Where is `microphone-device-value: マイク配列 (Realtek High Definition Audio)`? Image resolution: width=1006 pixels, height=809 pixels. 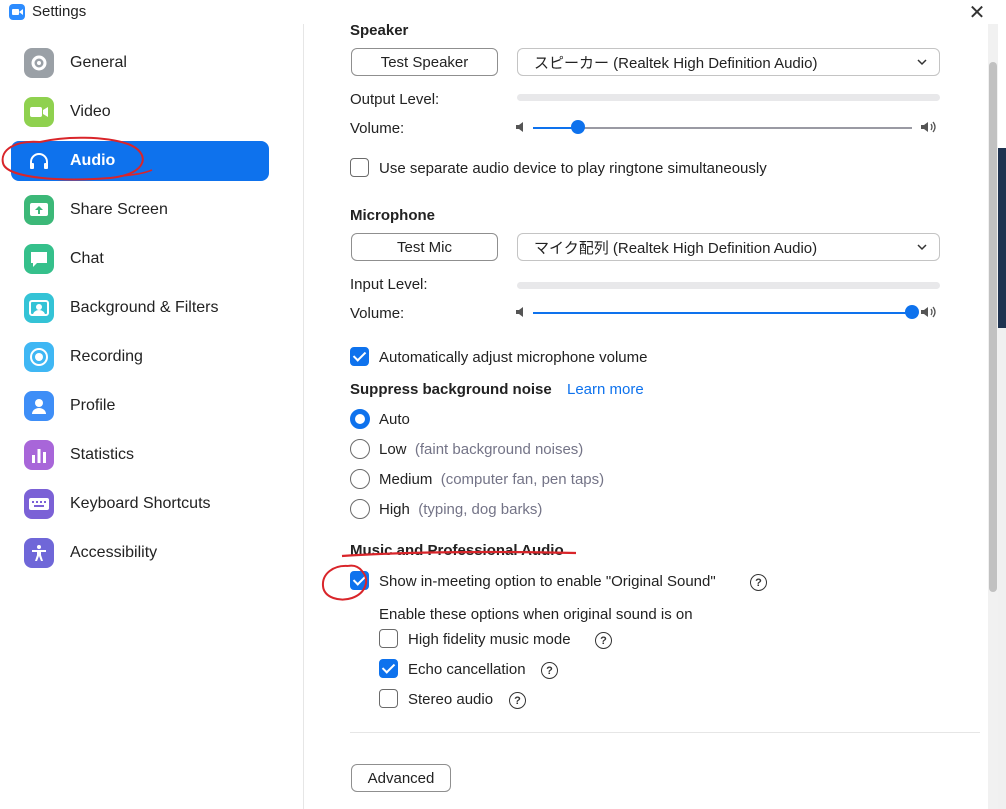 microphone-device-value: マイク配列 (Realtek High Definition Audio) is located at coordinates (676, 248).